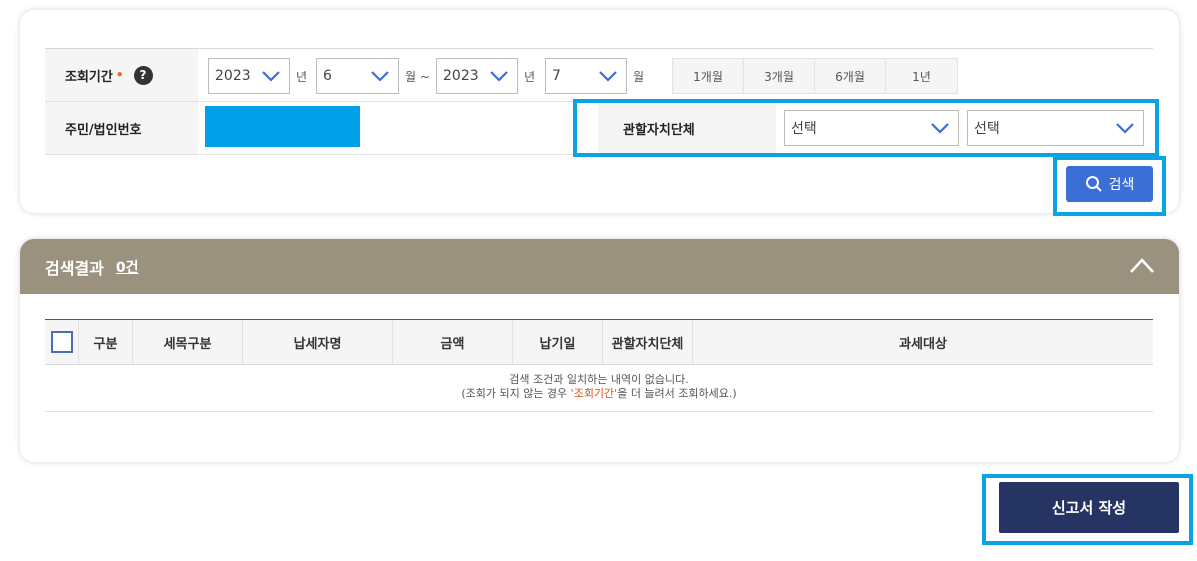 The height and width of the screenshot is (561, 1197). Describe the element at coordinates (127, 267) in the screenshot. I see `results-count: 0건` at that location.